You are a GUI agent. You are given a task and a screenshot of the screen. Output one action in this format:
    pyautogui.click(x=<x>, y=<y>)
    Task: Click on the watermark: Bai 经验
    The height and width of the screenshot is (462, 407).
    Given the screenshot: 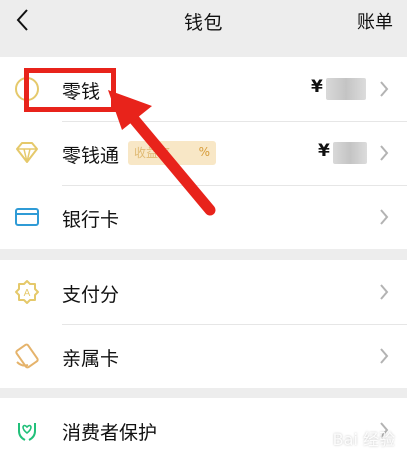 What is the action you would take?
    pyautogui.click(x=363, y=439)
    